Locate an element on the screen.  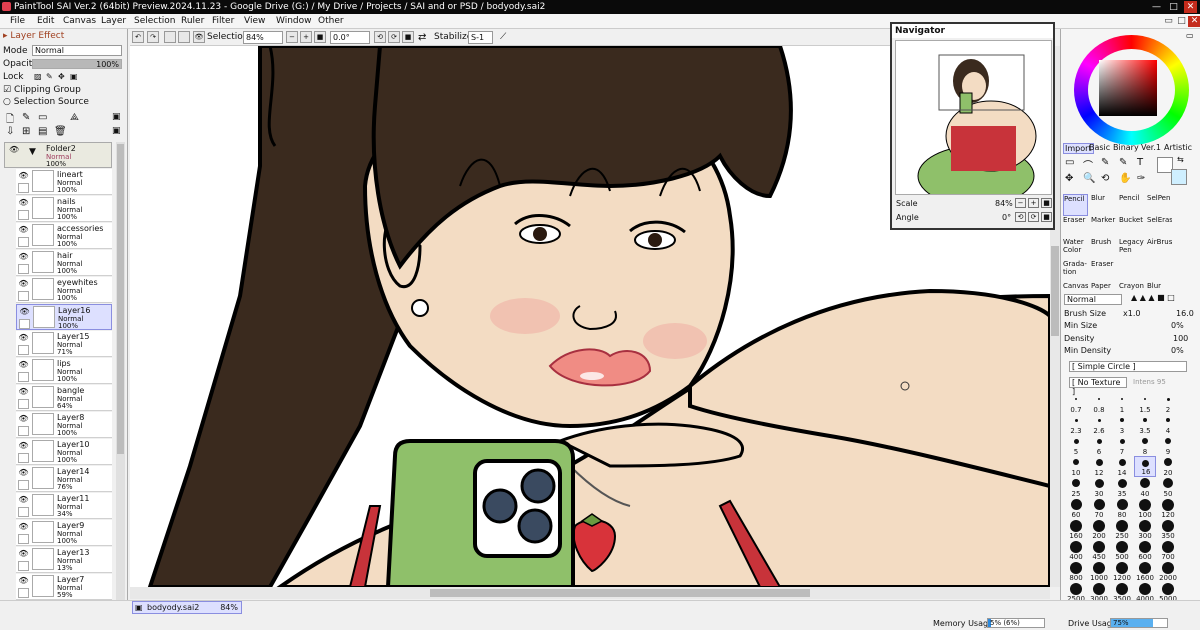
brush-size-preset: 0.8 is located at coordinates (1099, 403).